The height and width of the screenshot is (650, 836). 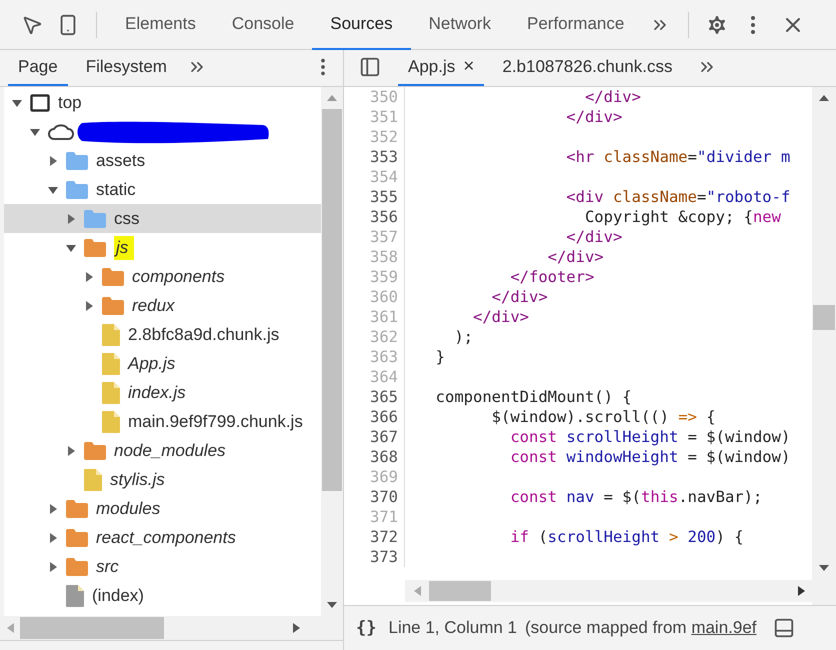 What do you see at coordinates (374, 397) in the screenshot?
I see `line-number: 365` at bounding box center [374, 397].